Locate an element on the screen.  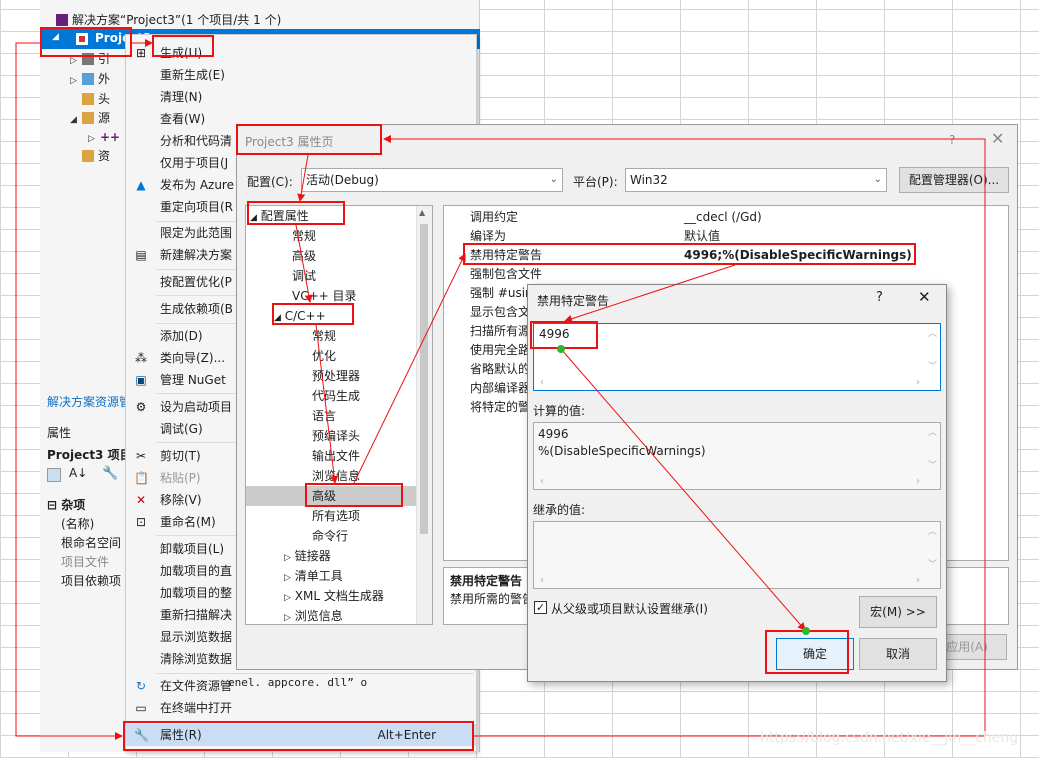
watermark: https://blog.csdn.net/xie__jin__cheng is located at coordinates (889, 738).